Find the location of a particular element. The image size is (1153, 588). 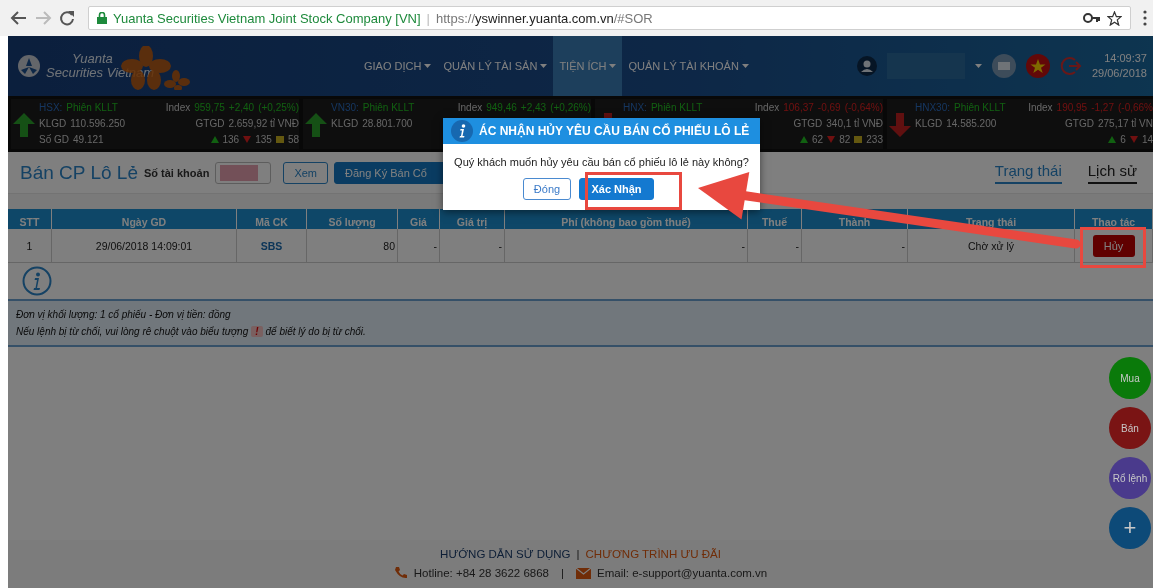

column-header: Ngày GD is located at coordinates (144, 219).